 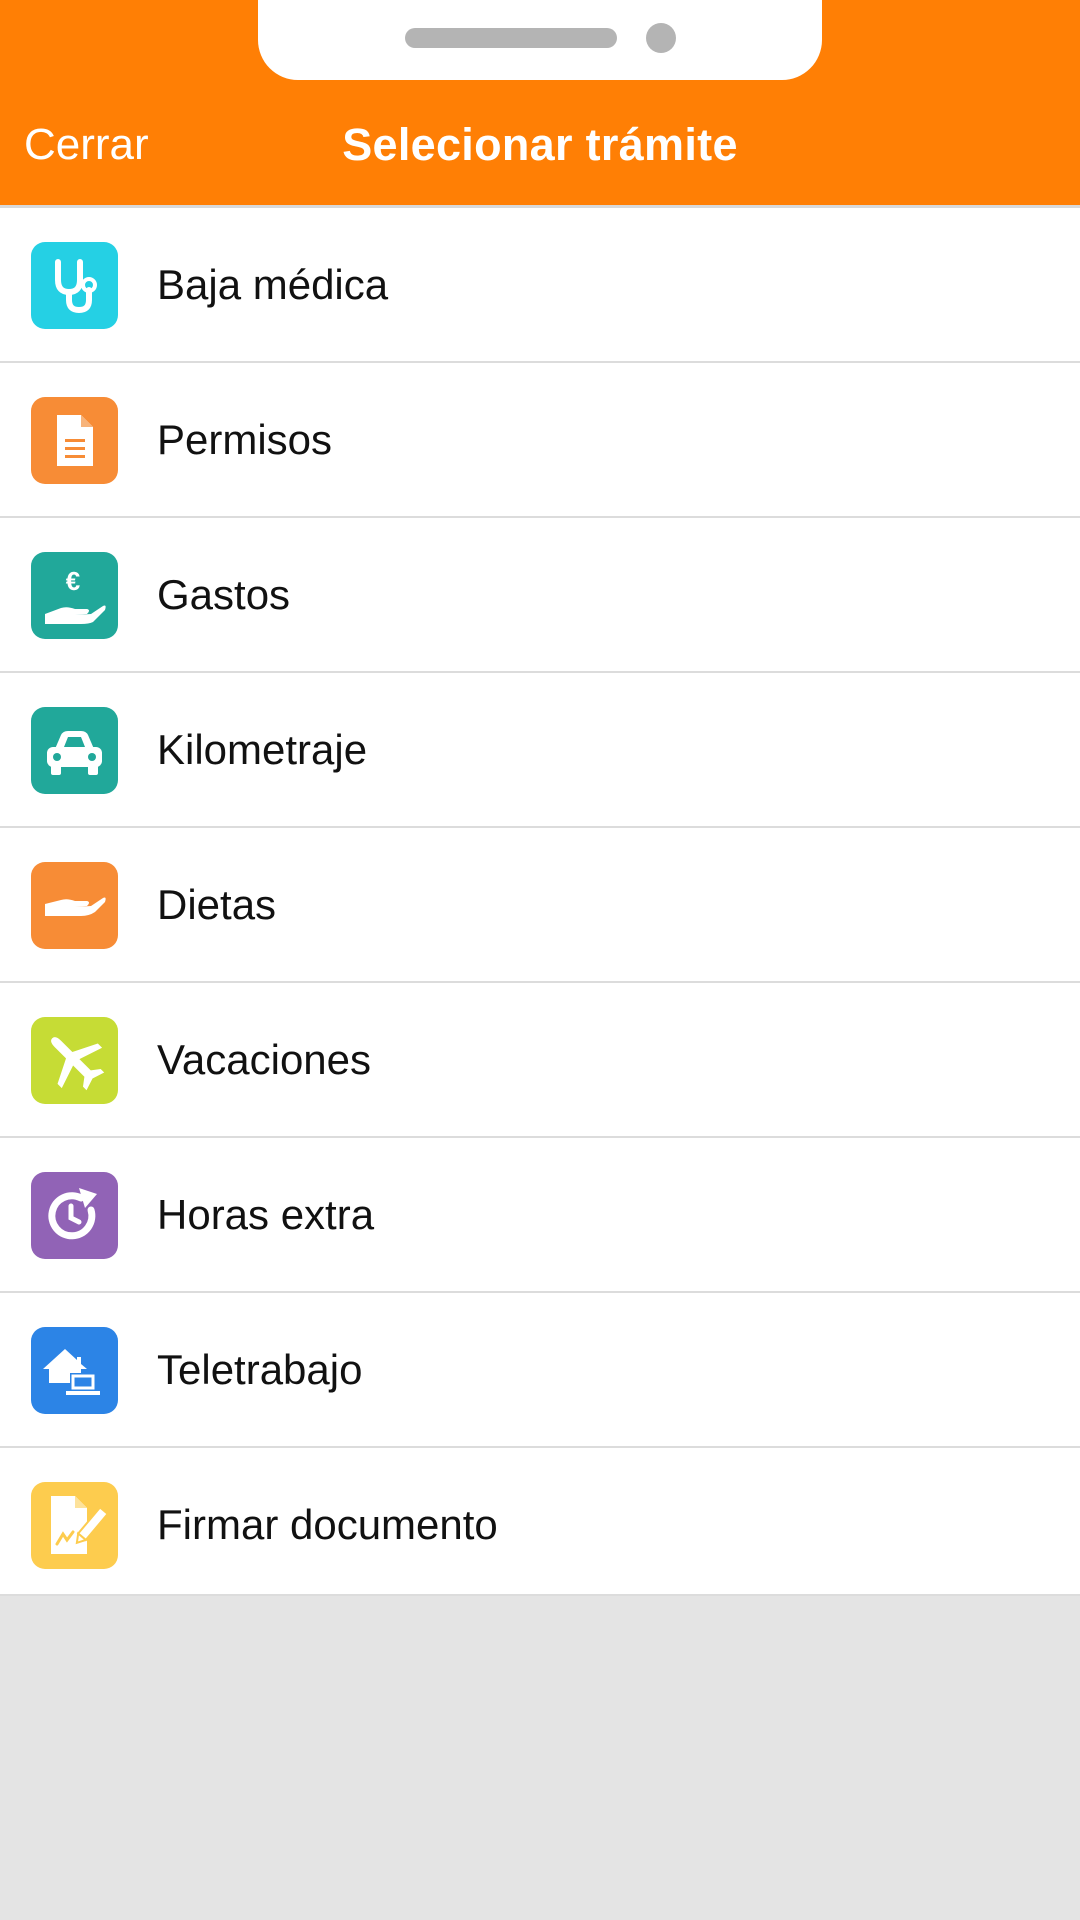 I want to click on list-item-teletrabajo: Teletrabajo, so click(x=540, y=1370).